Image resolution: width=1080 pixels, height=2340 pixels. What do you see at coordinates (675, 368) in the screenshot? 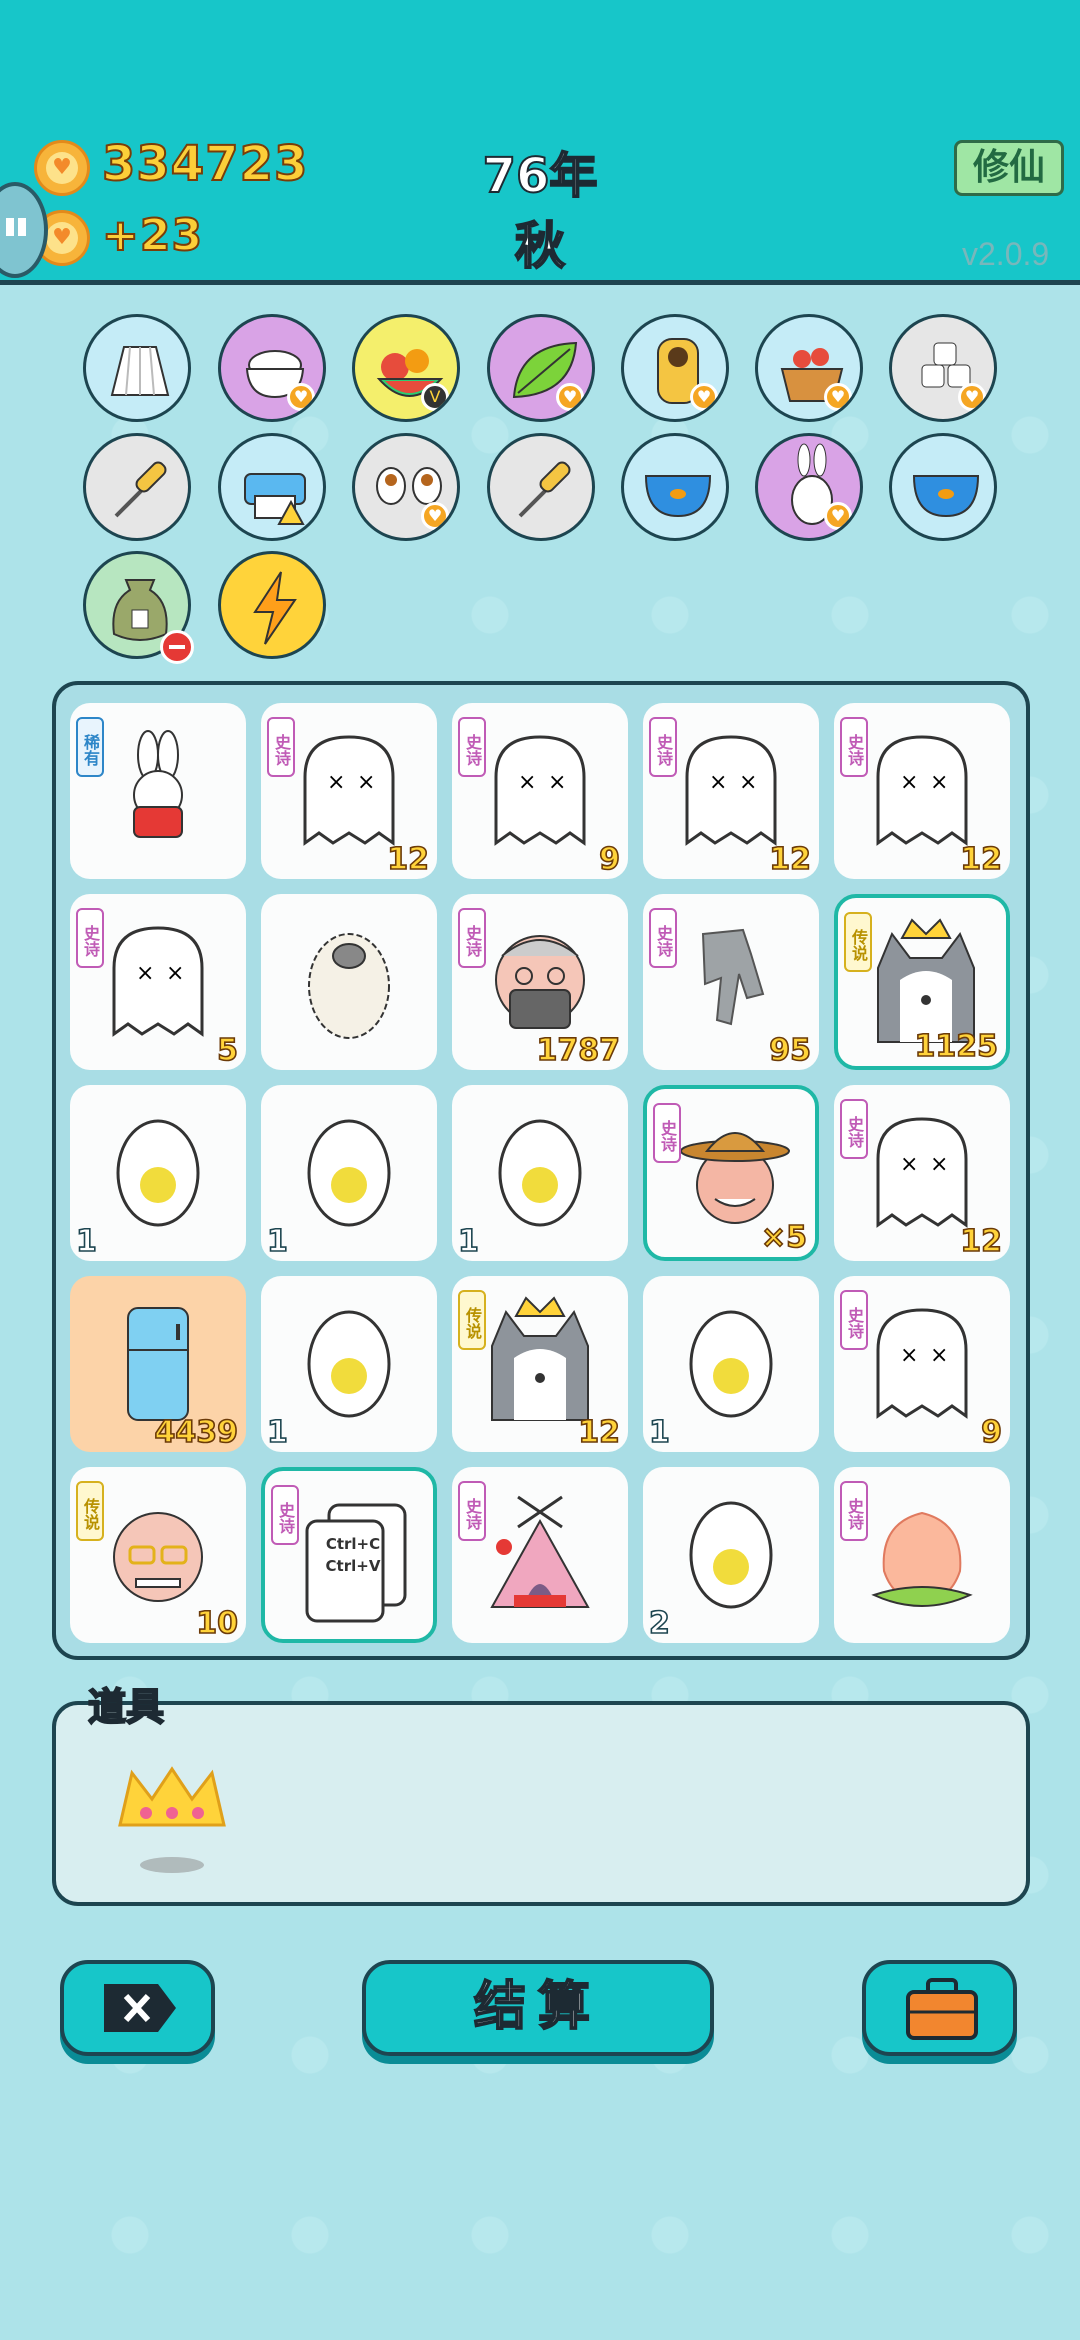
I see `cat-icon: ♥` at bounding box center [675, 368].